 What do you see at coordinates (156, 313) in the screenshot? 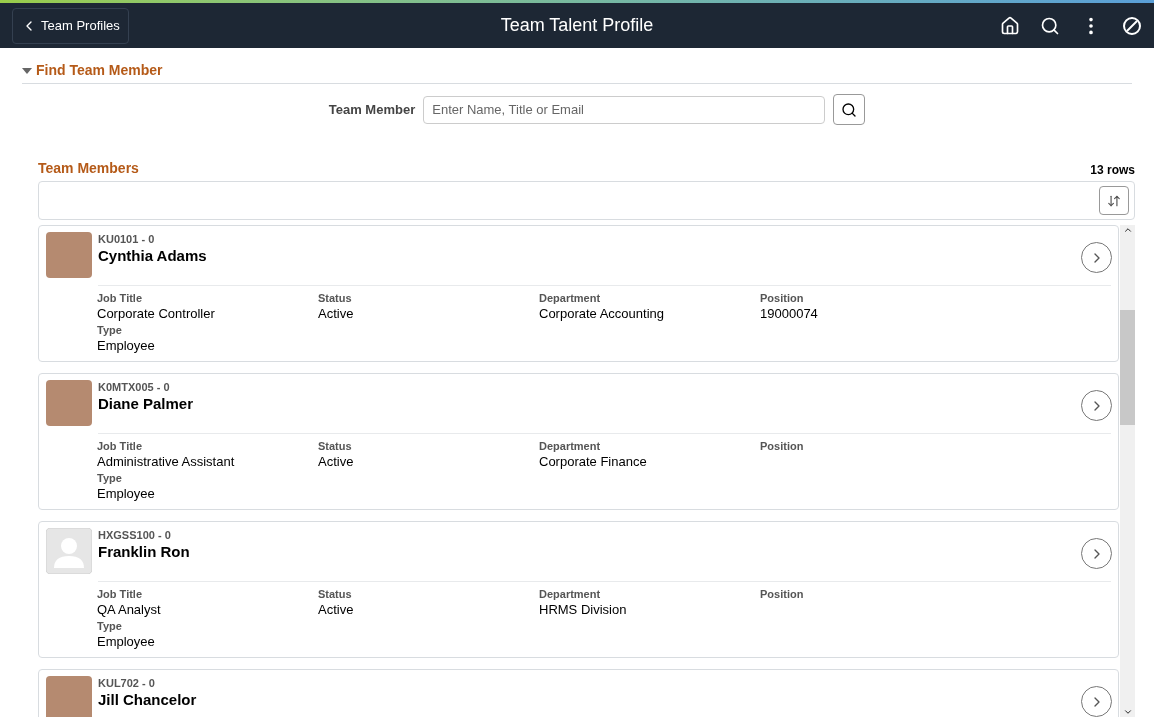
I see `field-value: Corporate Controller` at bounding box center [156, 313].